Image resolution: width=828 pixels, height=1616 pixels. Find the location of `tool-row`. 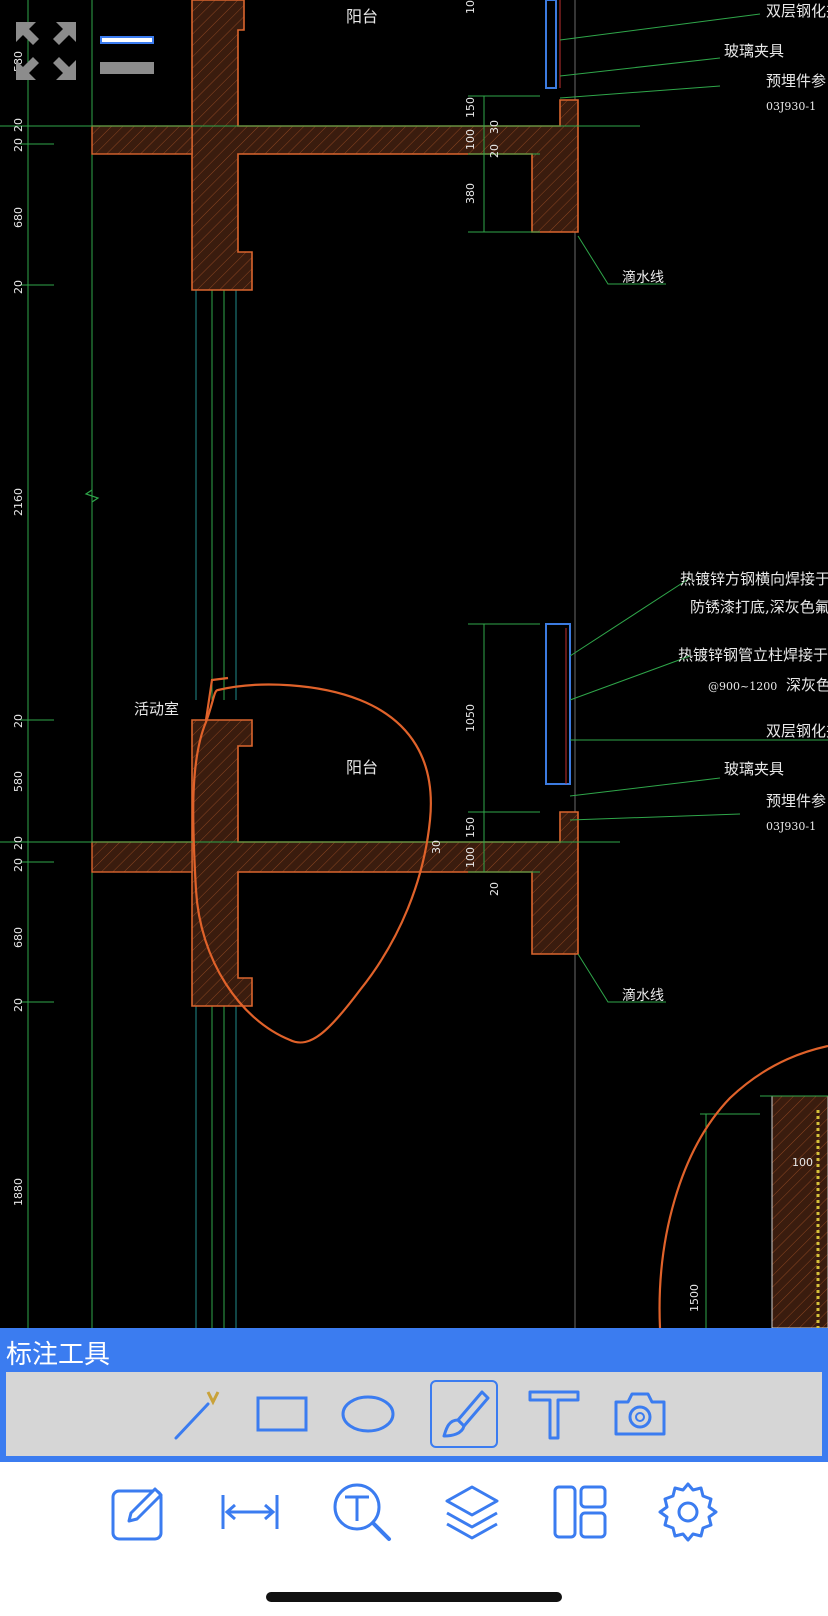

tool-row is located at coordinates (414, 1414).